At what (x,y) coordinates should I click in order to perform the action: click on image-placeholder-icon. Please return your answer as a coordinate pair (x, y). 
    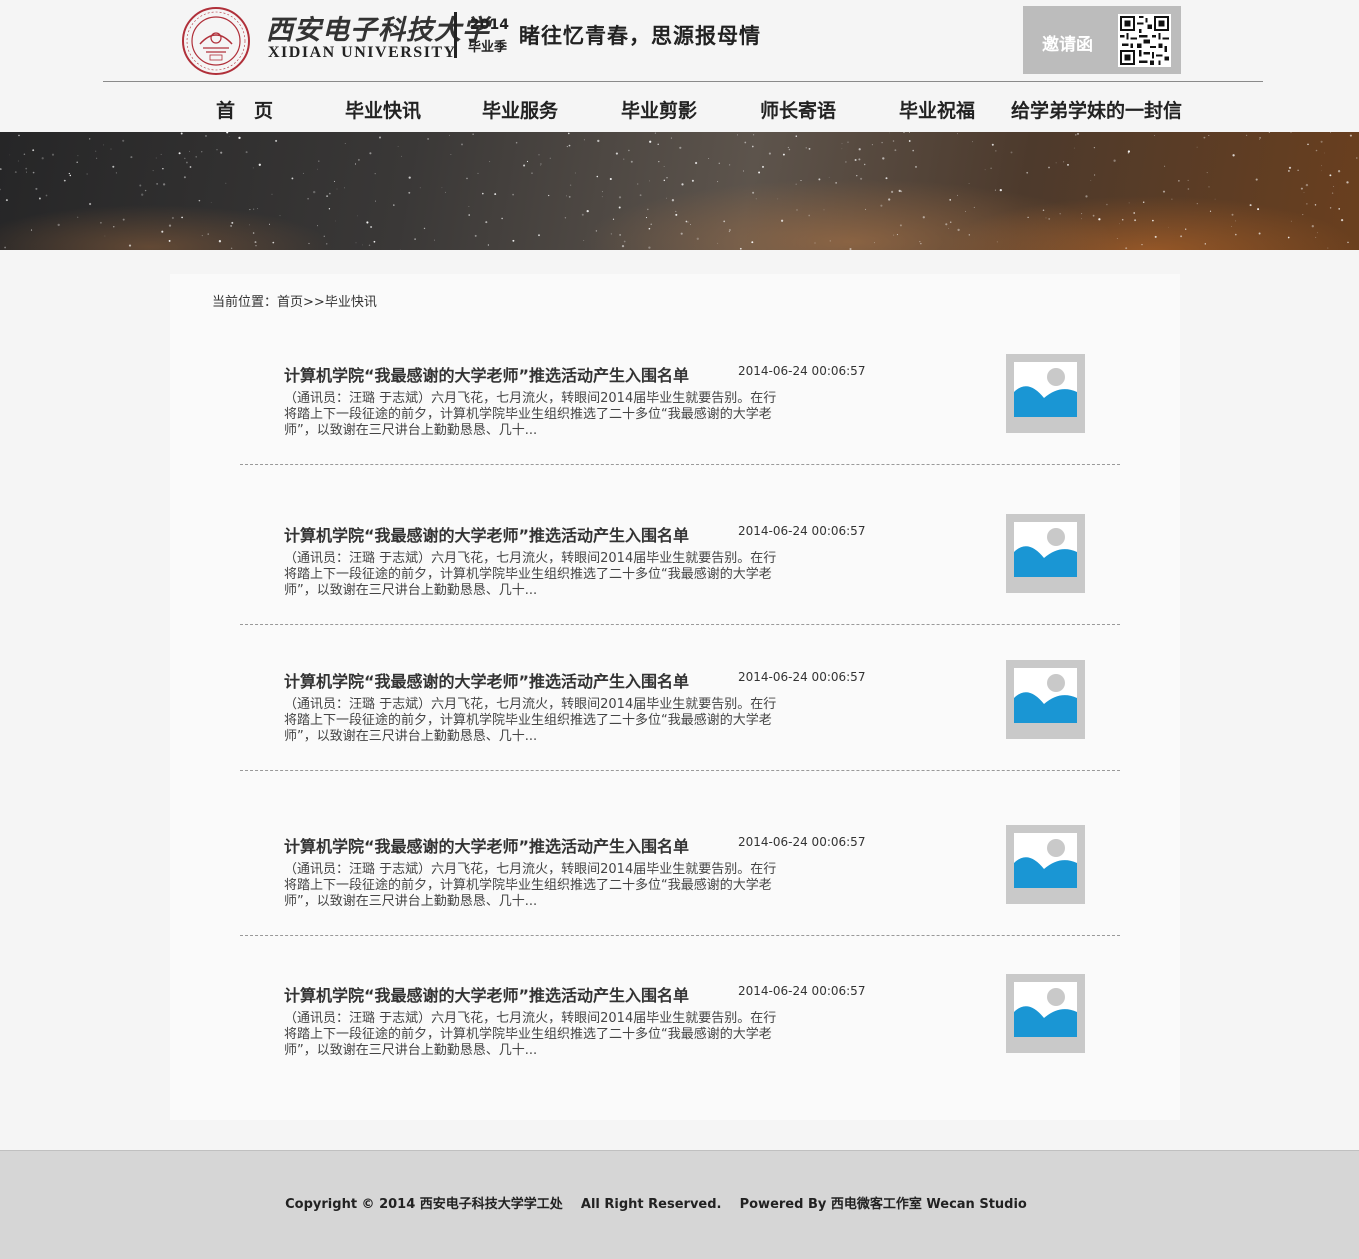
    Looking at the image, I should click on (1045, 392).